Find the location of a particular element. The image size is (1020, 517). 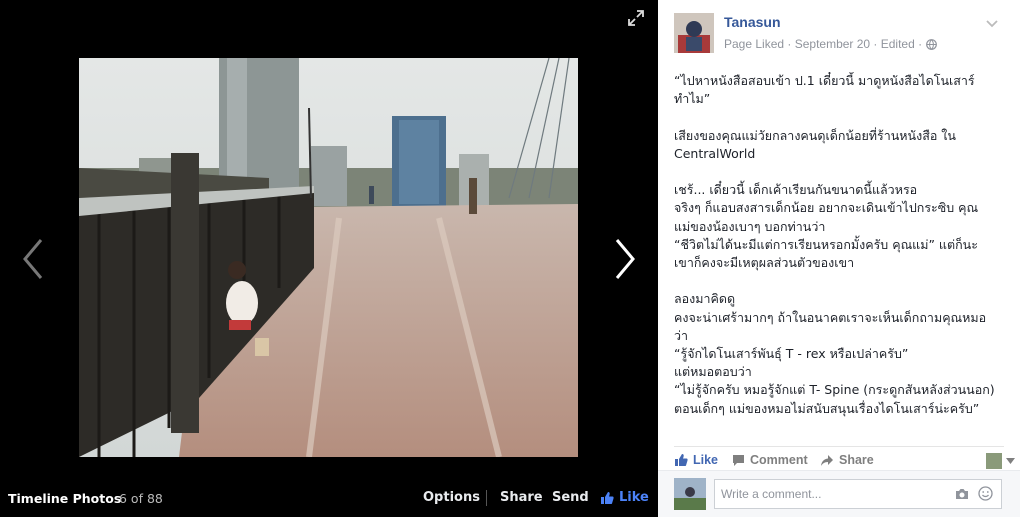

chevron-left-icon is located at coordinates (34, 259).